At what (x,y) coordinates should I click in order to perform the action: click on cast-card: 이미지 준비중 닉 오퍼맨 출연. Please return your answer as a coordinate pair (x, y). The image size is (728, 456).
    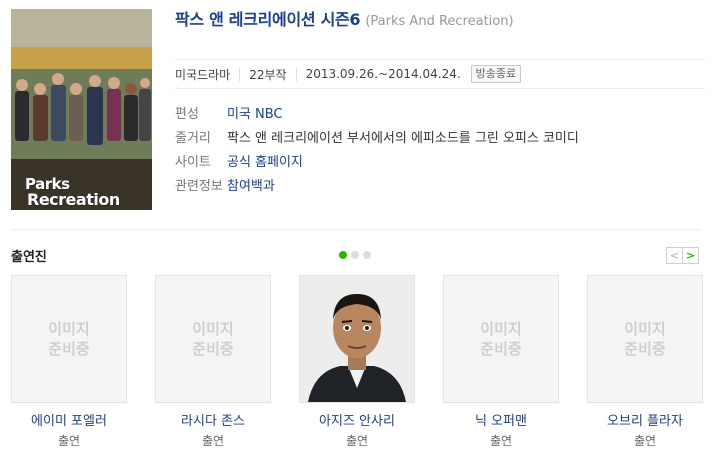
    Looking at the image, I should click on (501, 362).